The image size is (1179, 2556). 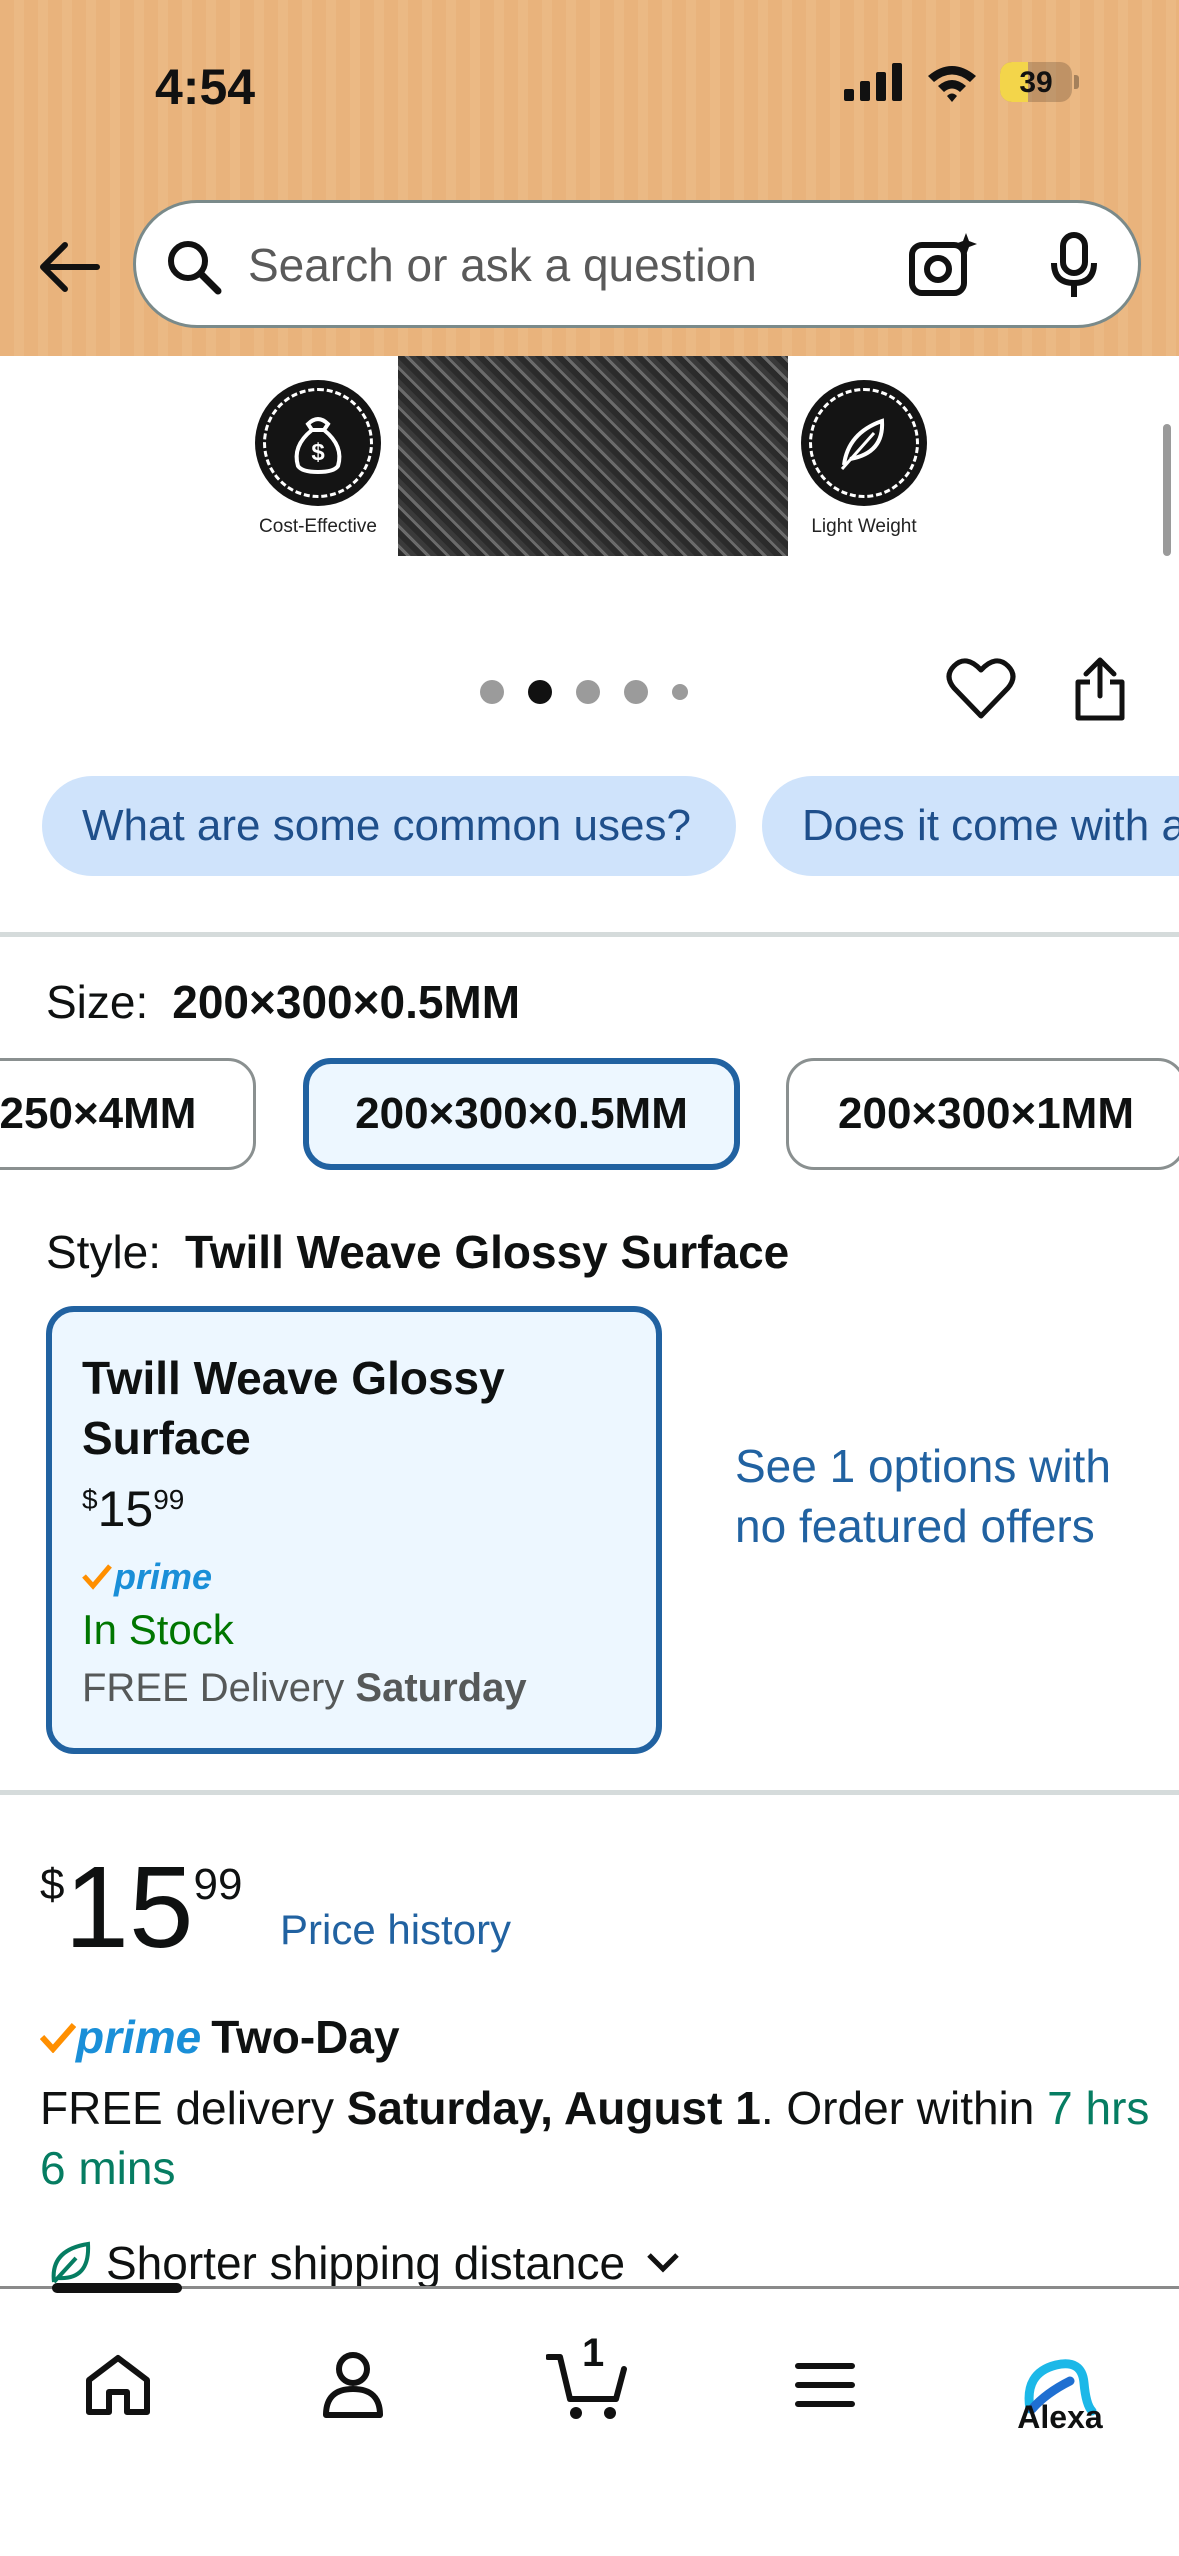 I want to click on style-label-text: Style:, so click(x=104, y=1252).